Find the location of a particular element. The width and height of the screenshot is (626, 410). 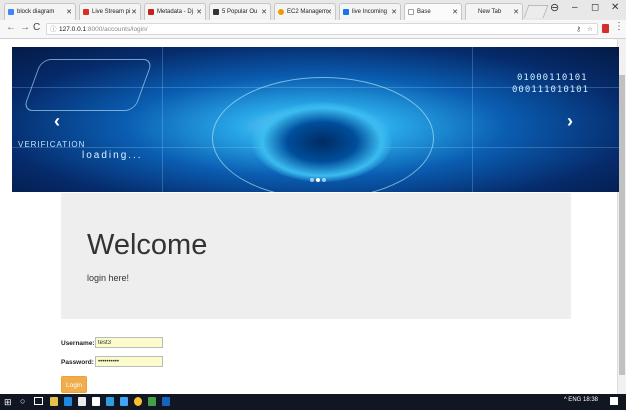

key-icon: ⚷ is located at coordinates (578, 30).